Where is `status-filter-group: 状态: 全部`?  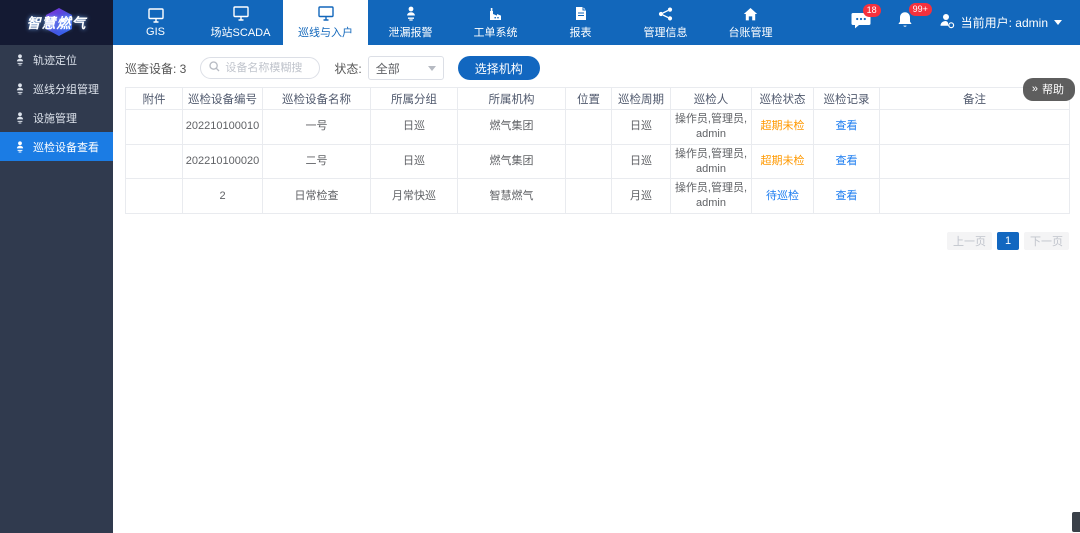
status-filter-group: 状态: 全部 is located at coordinates (389, 68).